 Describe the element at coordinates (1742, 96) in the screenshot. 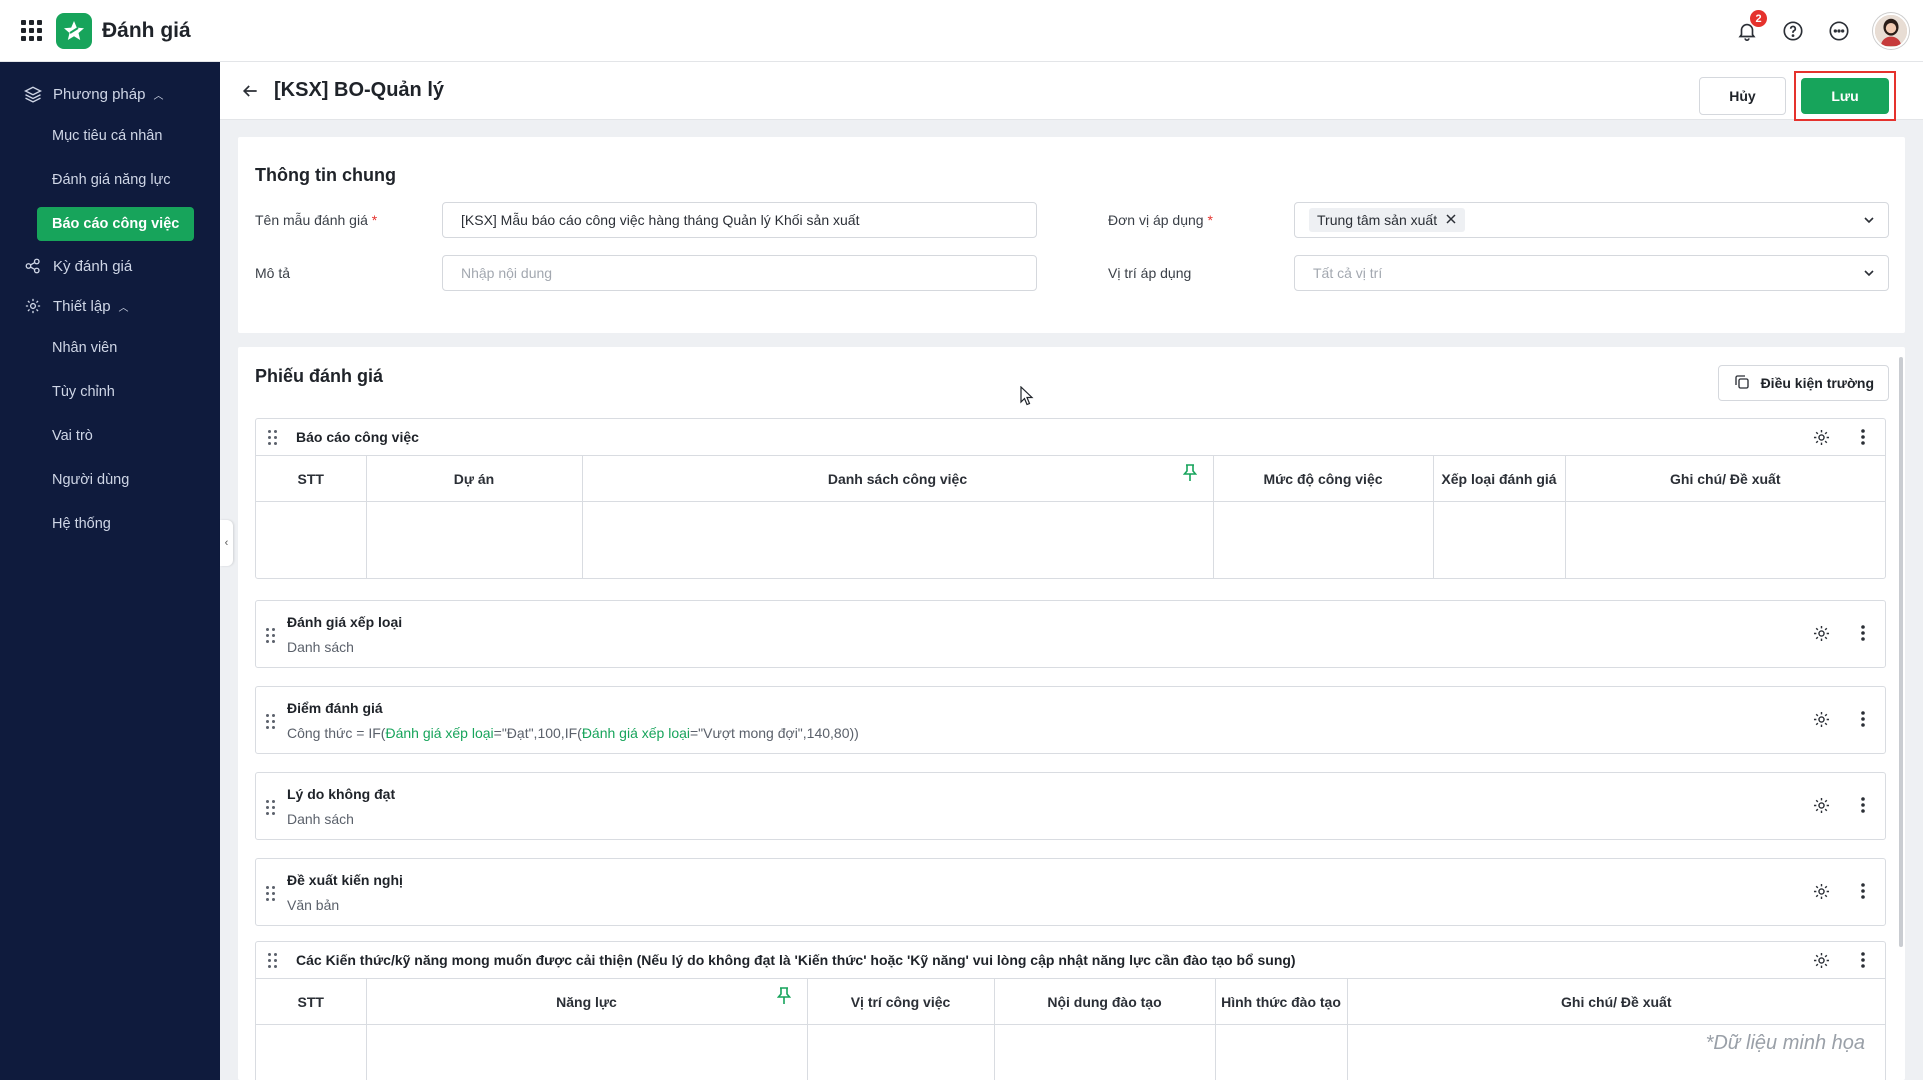

I see `cancel-button: Hủy` at that location.